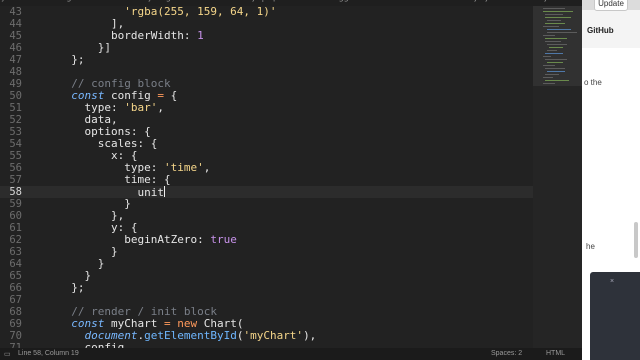  I want to click on panel-toggle-icon: ▭, so click(7, 354).